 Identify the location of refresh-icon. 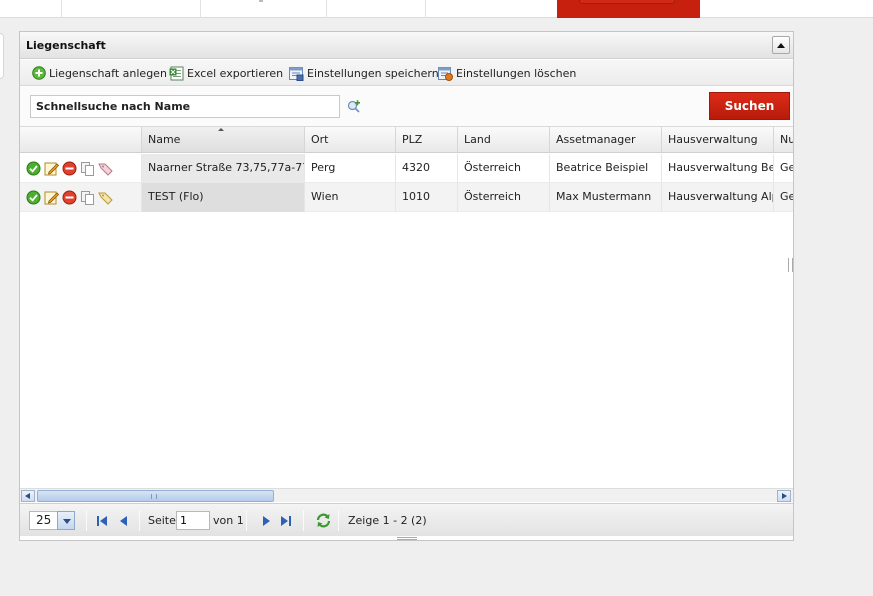
(323, 520).